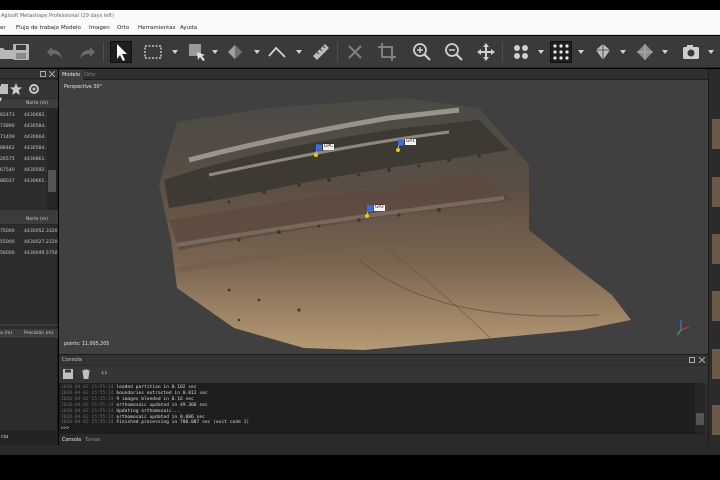 The image size is (720, 480). I want to click on projection-label: Perspective 30°, so click(83, 87).